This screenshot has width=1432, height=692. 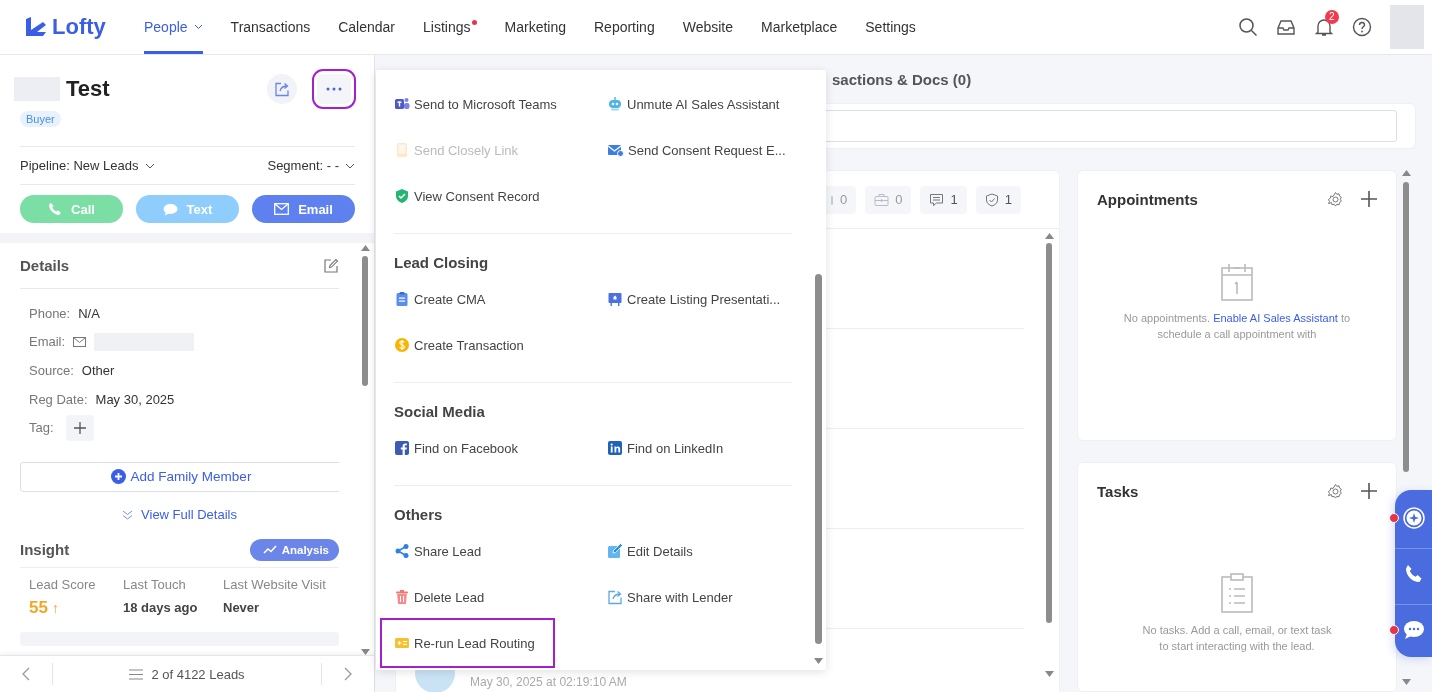 I want to click on logo-icon, so click(x=36, y=27).